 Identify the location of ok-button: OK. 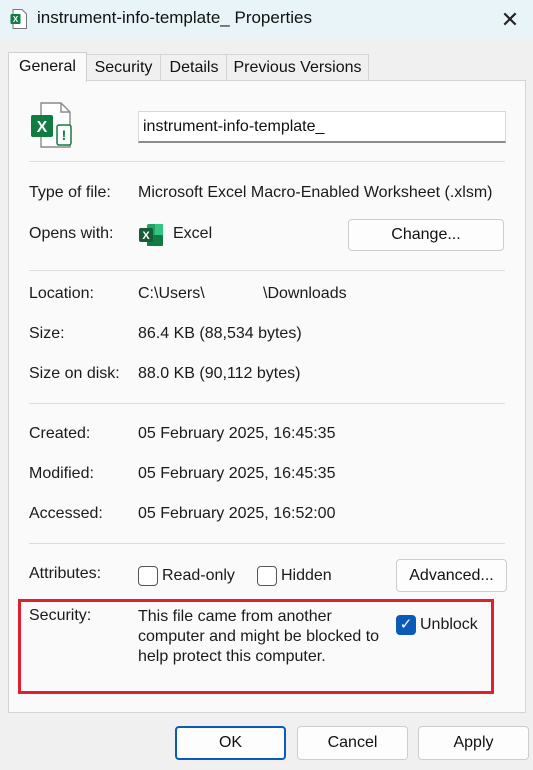
(230, 743).